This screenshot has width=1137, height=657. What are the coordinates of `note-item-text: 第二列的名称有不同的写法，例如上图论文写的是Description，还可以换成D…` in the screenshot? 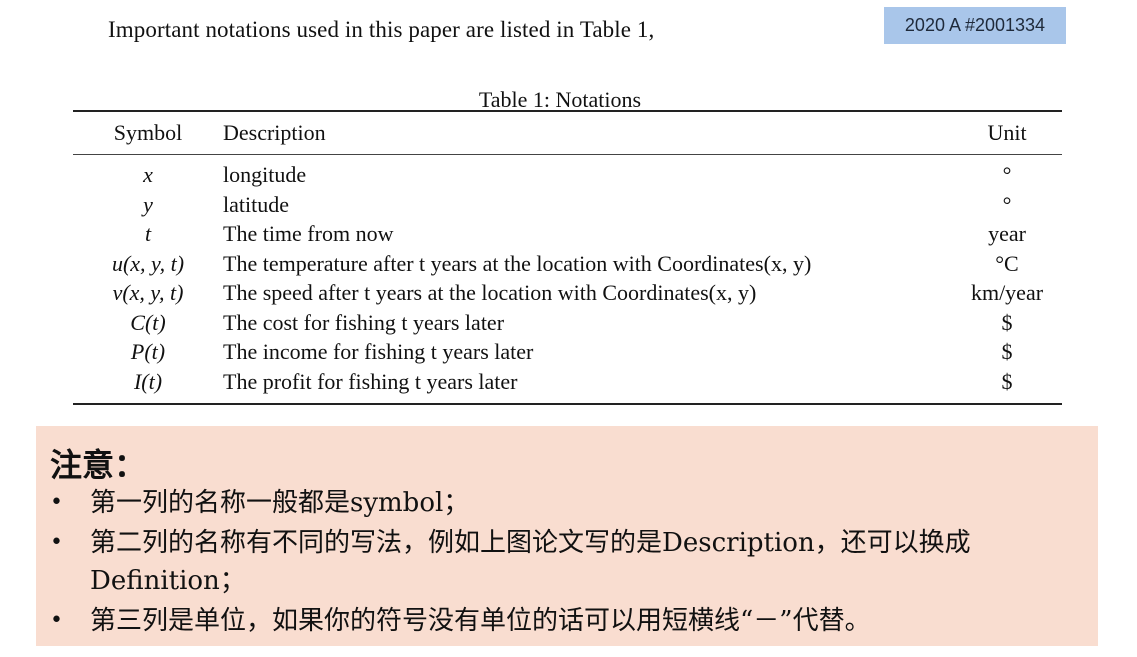 It's located at (530, 562).